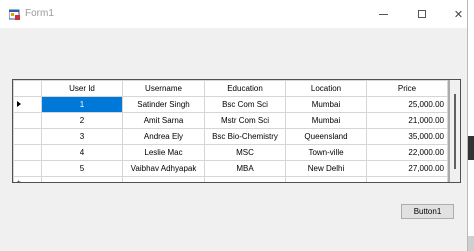 The height and width of the screenshot is (251, 474). What do you see at coordinates (326, 152) in the screenshot?
I see `cell-location: Town-ville` at bounding box center [326, 152].